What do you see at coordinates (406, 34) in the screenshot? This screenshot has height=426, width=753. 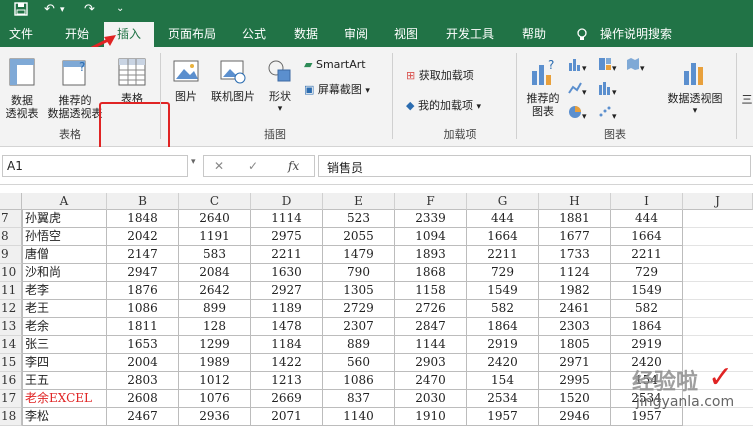 I see `tab-view: 视图` at bounding box center [406, 34].